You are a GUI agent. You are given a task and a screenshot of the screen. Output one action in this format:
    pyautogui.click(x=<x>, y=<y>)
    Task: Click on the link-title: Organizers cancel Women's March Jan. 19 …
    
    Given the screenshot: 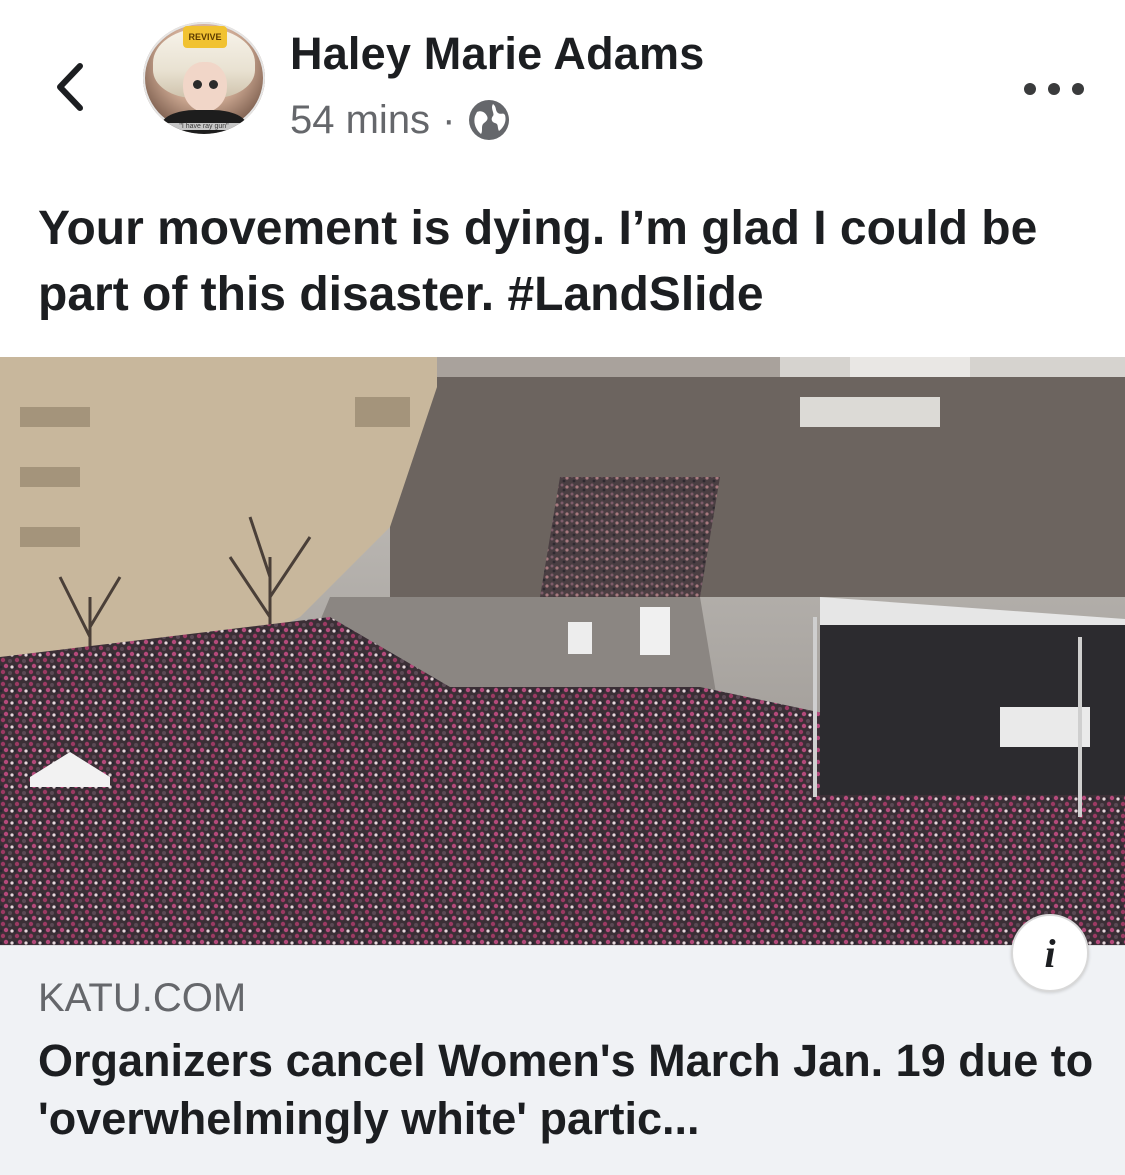 What is the action you would take?
    pyautogui.click(x=568, y=1090)
    